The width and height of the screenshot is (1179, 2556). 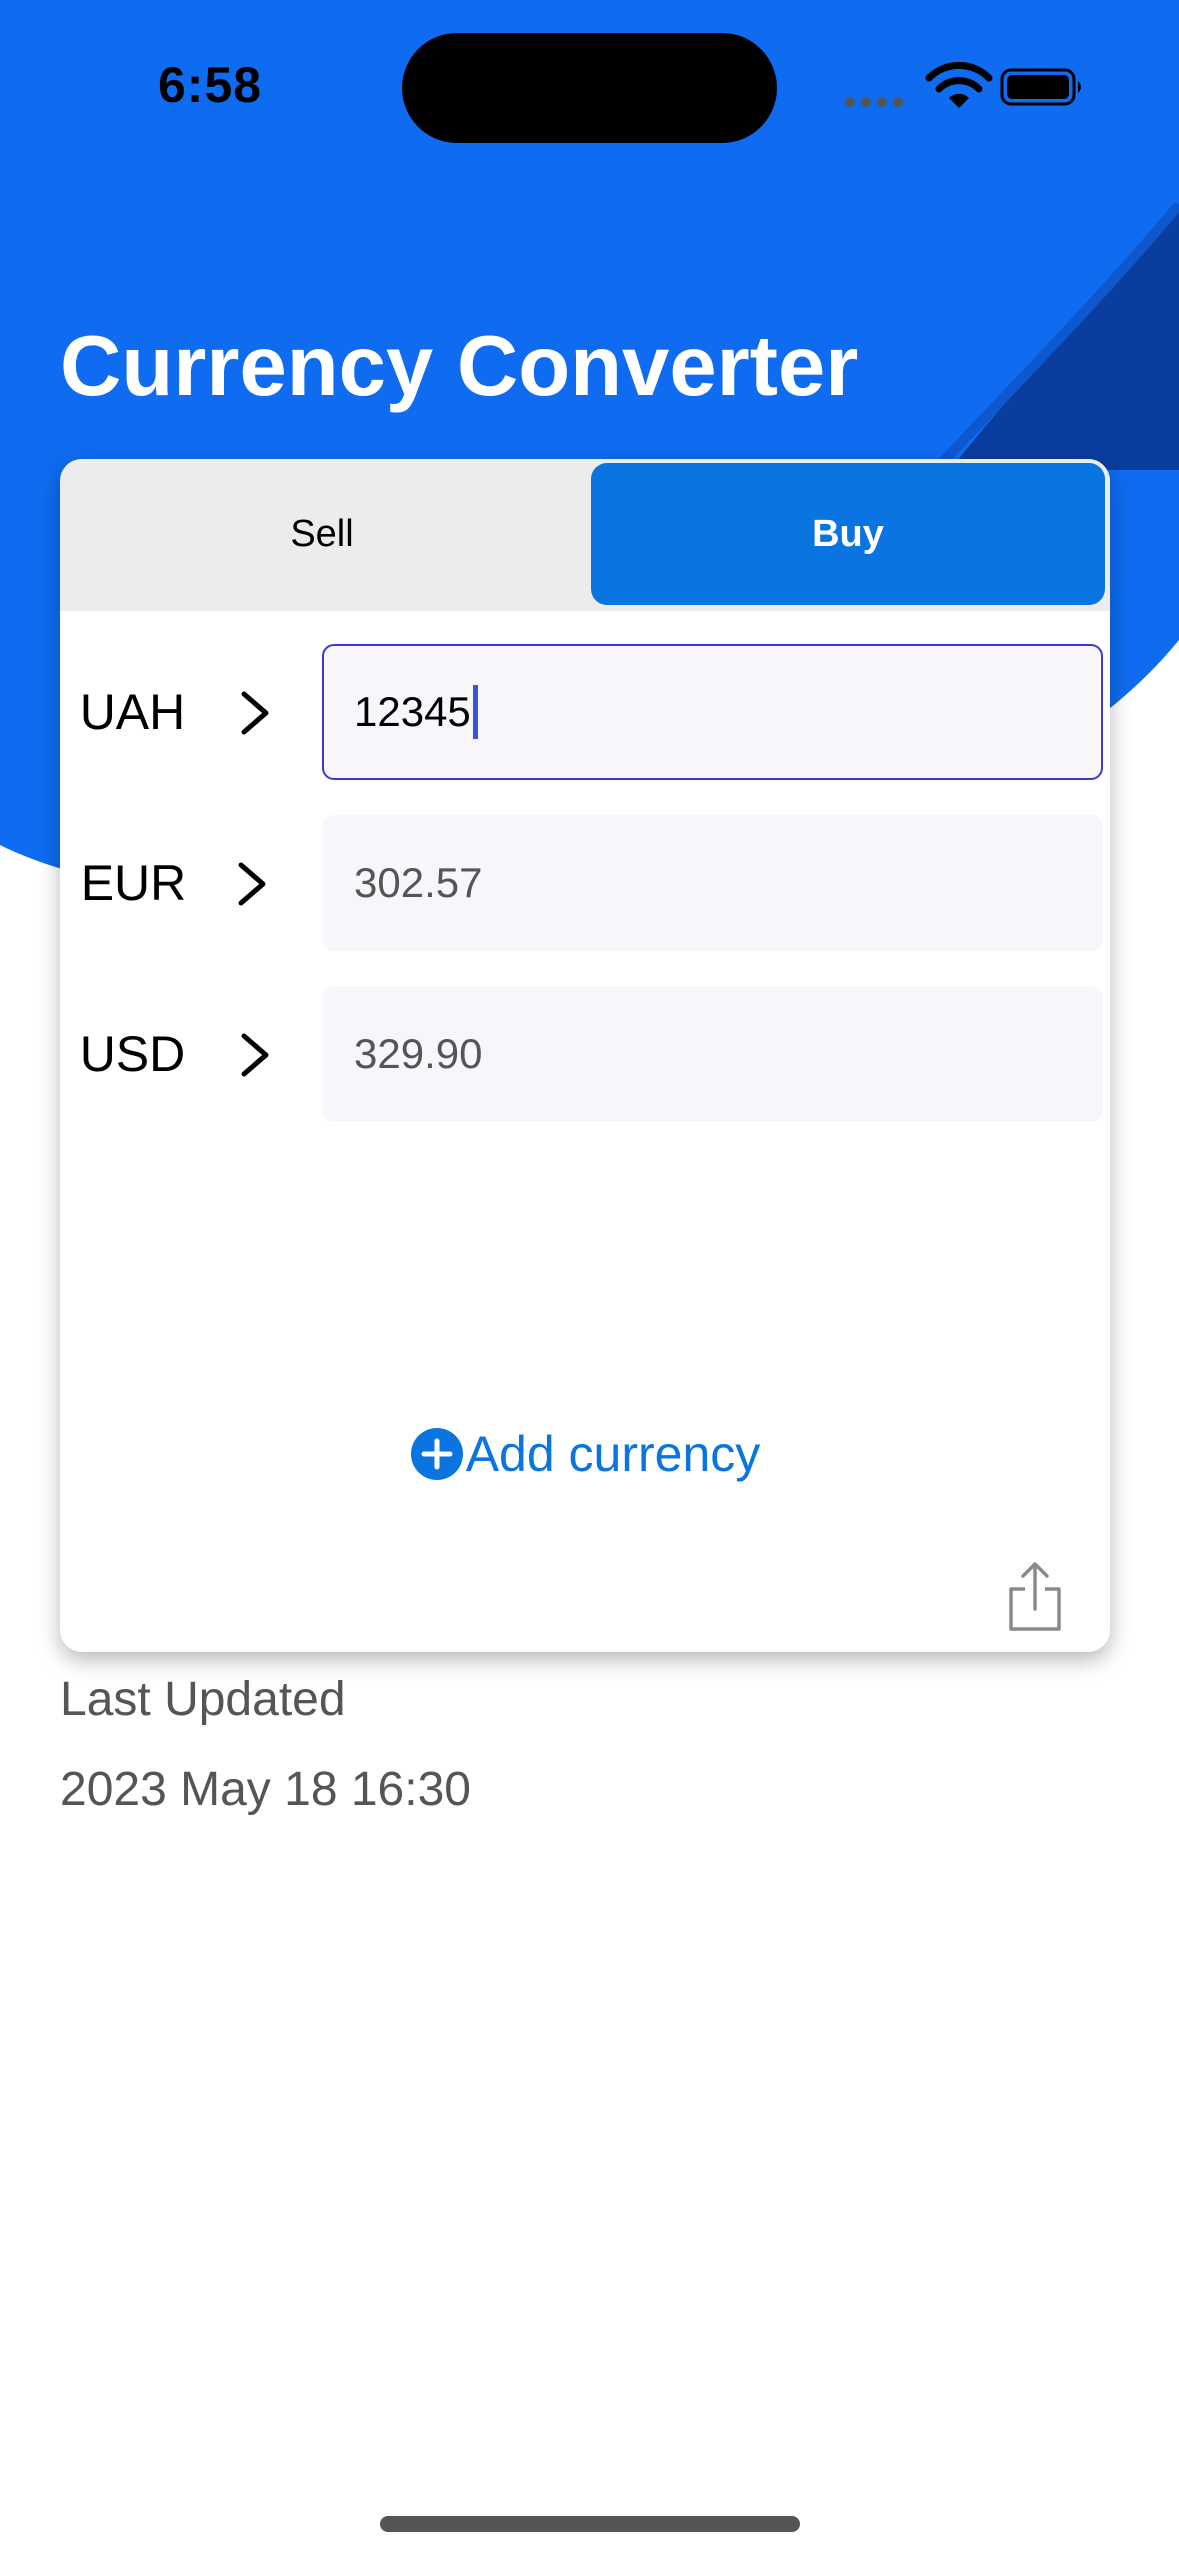 What do you see at coordinates (459, 366) in the screenshot?
I see `page-title: Currency Converter` at bounding box center [459, 366].